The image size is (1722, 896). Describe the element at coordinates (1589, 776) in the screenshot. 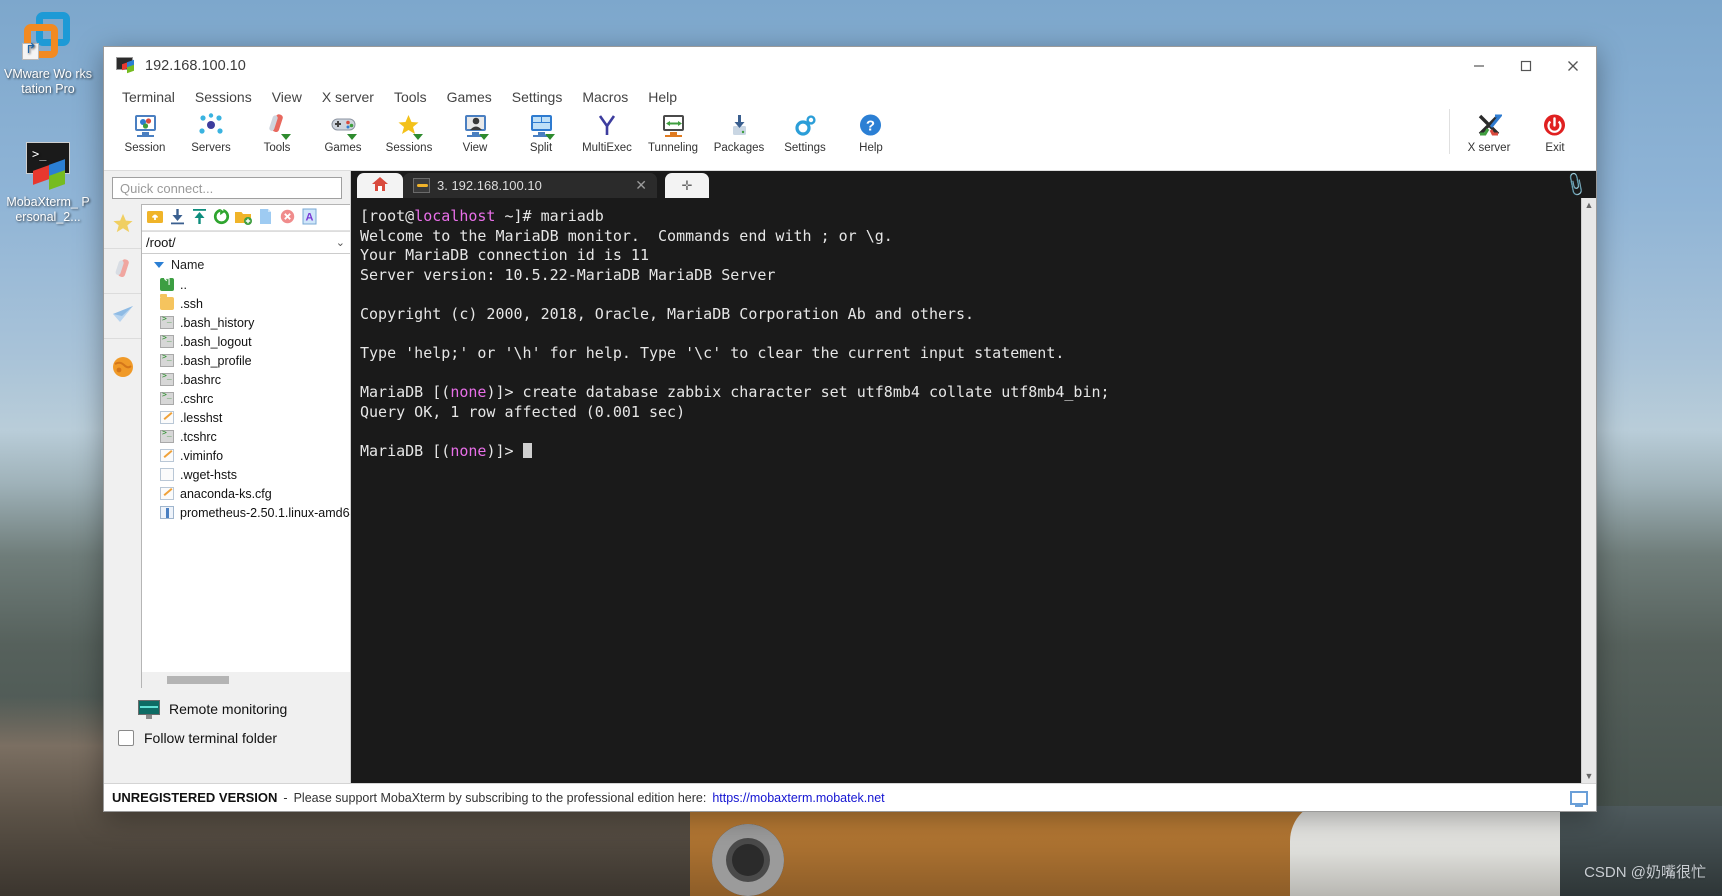

I see `scroll-down-icon: ▼` at that location.